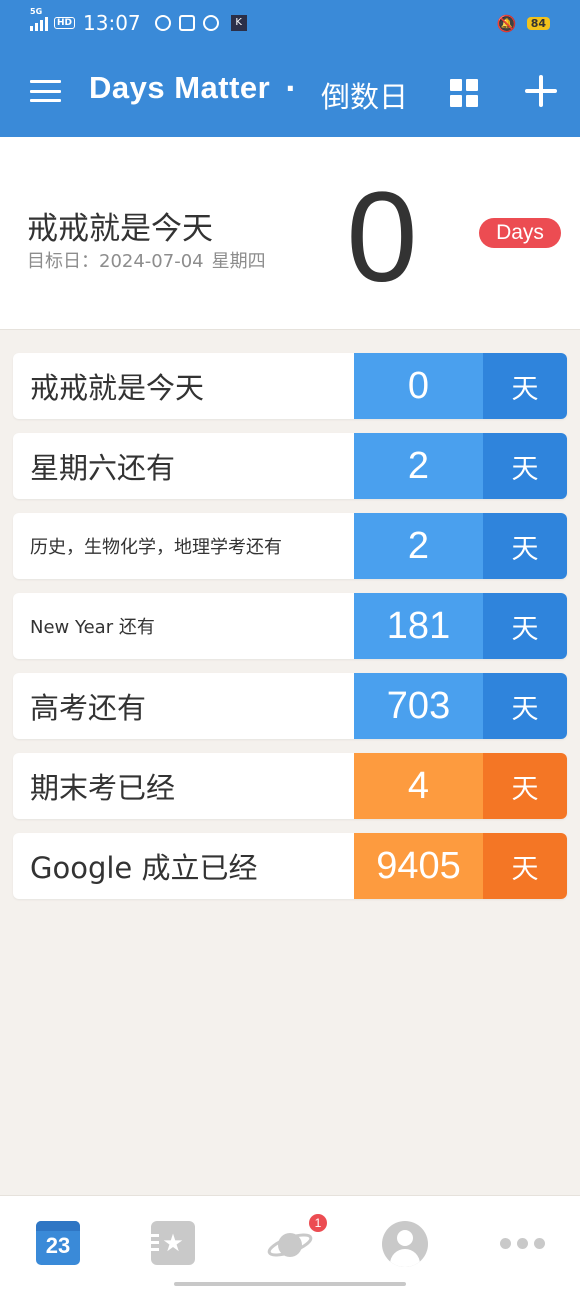  Describe the element at coordinates (117, 388) in the screenshot. I see `event-name: 戒戒就是今天` at that location.